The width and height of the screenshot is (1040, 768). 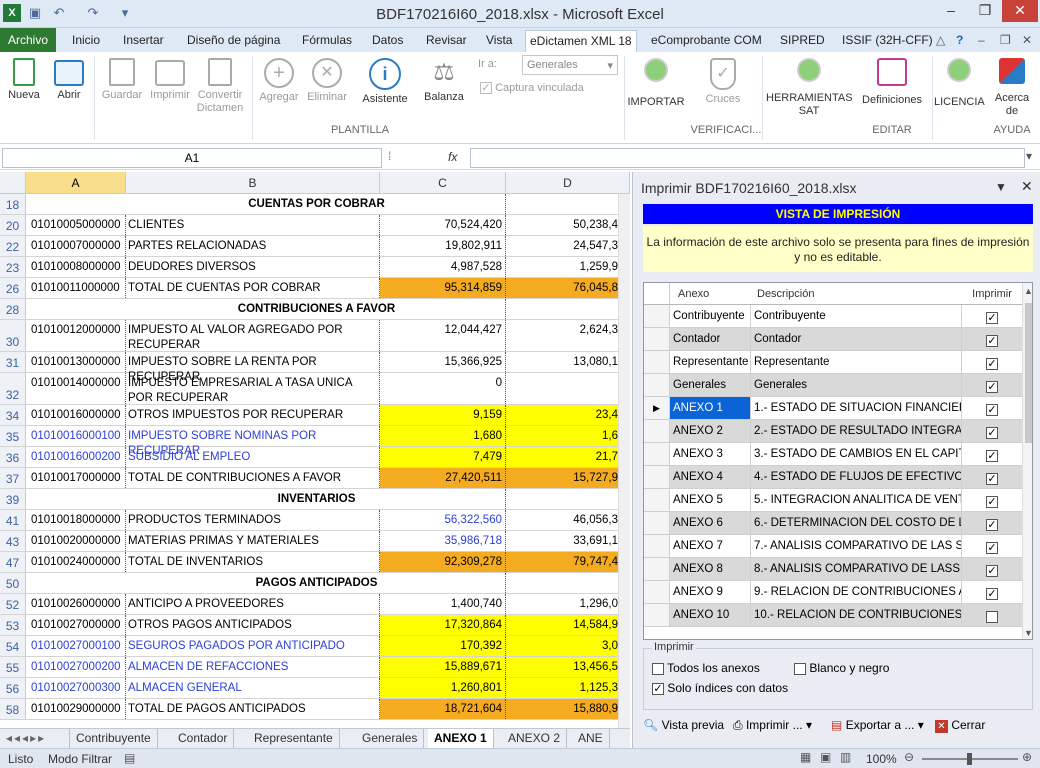 I want to click on anexo-cell: ANEXO 2, so click(x=710, y=431).